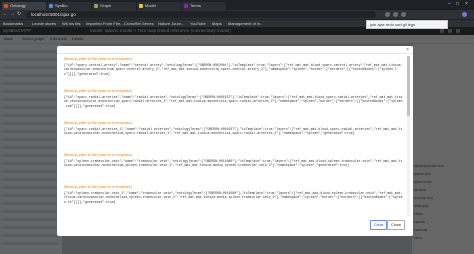 The image size is (474, 254). What do you see at coordinates (69, 6) in the screenshot?
I see `browser-tab: SysBio` at bounding box center [69, 6].